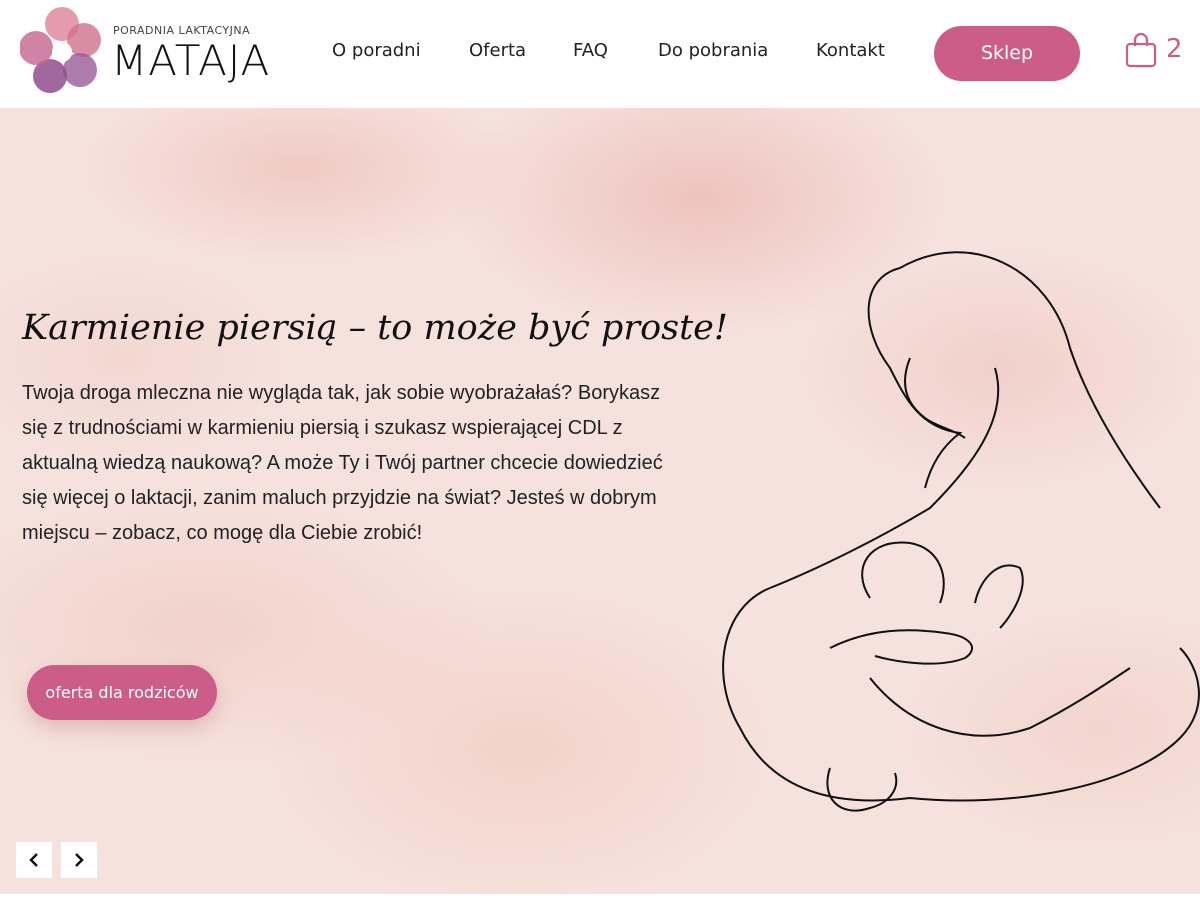  What do you see at coordinates (1174, 49) in the screenshot?
I see `cart-count: 2` at bounding box center [1174, 49].